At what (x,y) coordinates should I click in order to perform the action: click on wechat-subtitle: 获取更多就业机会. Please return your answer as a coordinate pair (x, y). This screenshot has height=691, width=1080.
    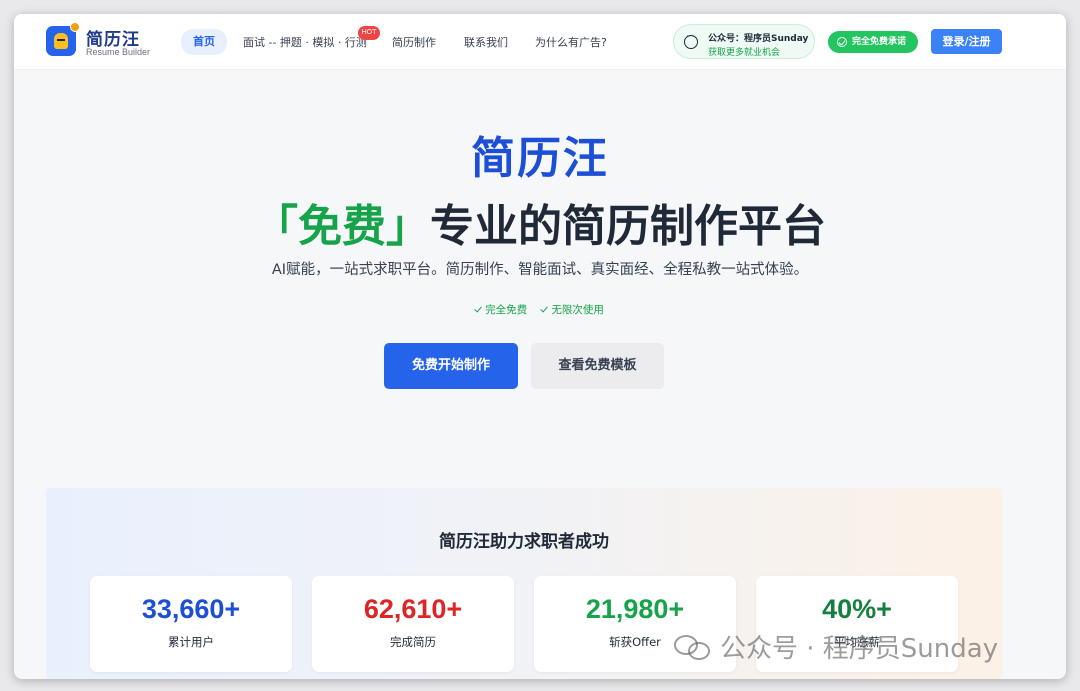
    Looking at the image, I should click on (744, 53).